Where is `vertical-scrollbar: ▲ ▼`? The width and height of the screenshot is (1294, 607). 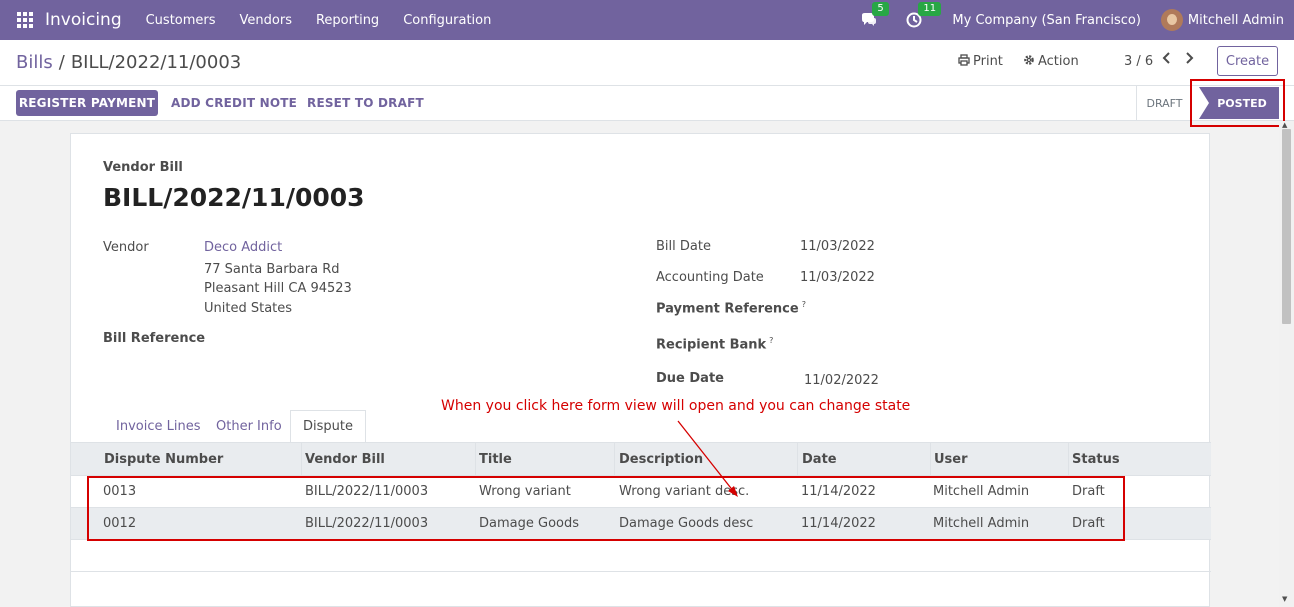
vertical-scrollbar: ▲ ▼ is located at coordinates (1286, 364).